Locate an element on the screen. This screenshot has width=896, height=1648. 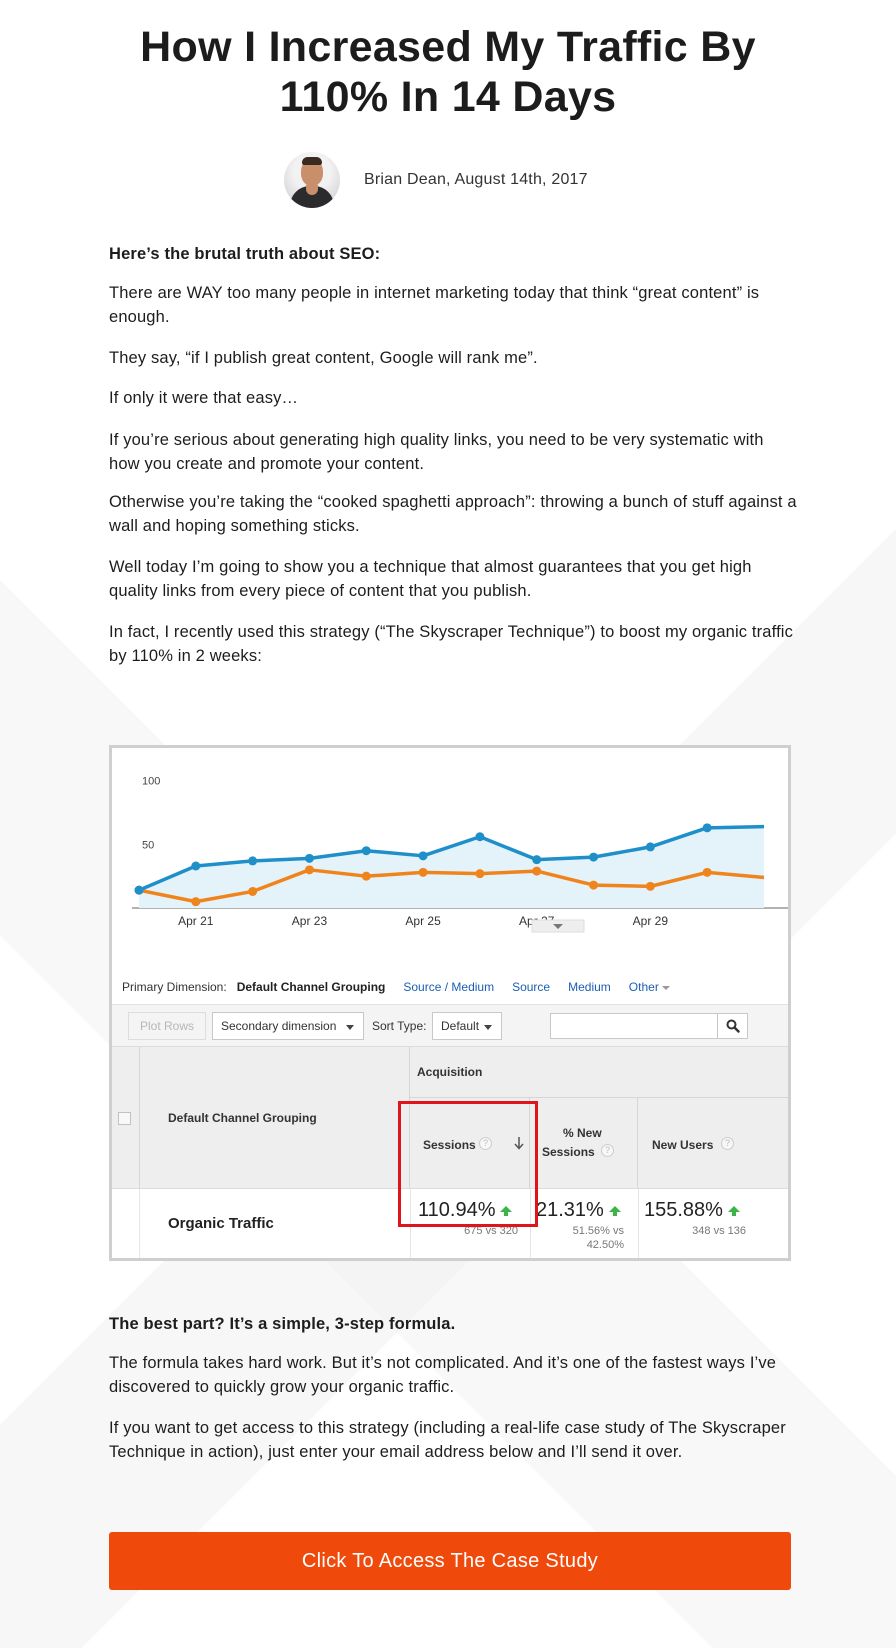
sessions-column-header: Sessions ? is located at coordinates (470, 1143).